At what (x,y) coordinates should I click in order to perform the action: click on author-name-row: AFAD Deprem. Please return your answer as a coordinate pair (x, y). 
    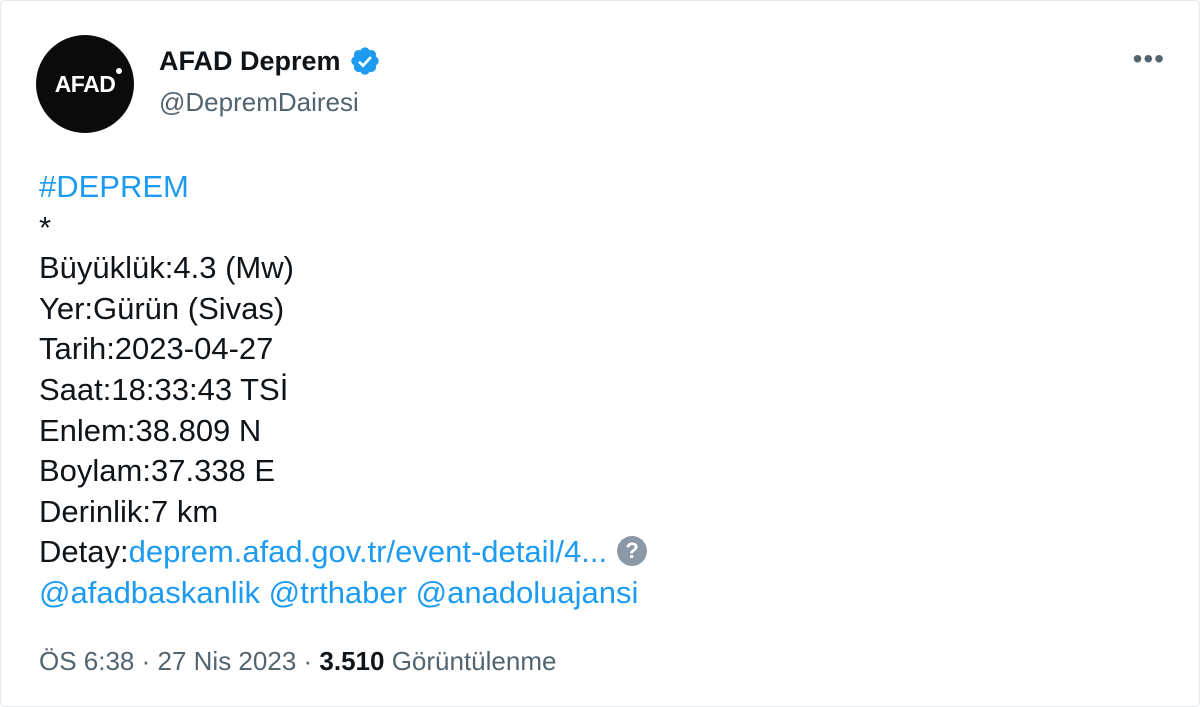
    Looking at the image, I should click on (270, 61).